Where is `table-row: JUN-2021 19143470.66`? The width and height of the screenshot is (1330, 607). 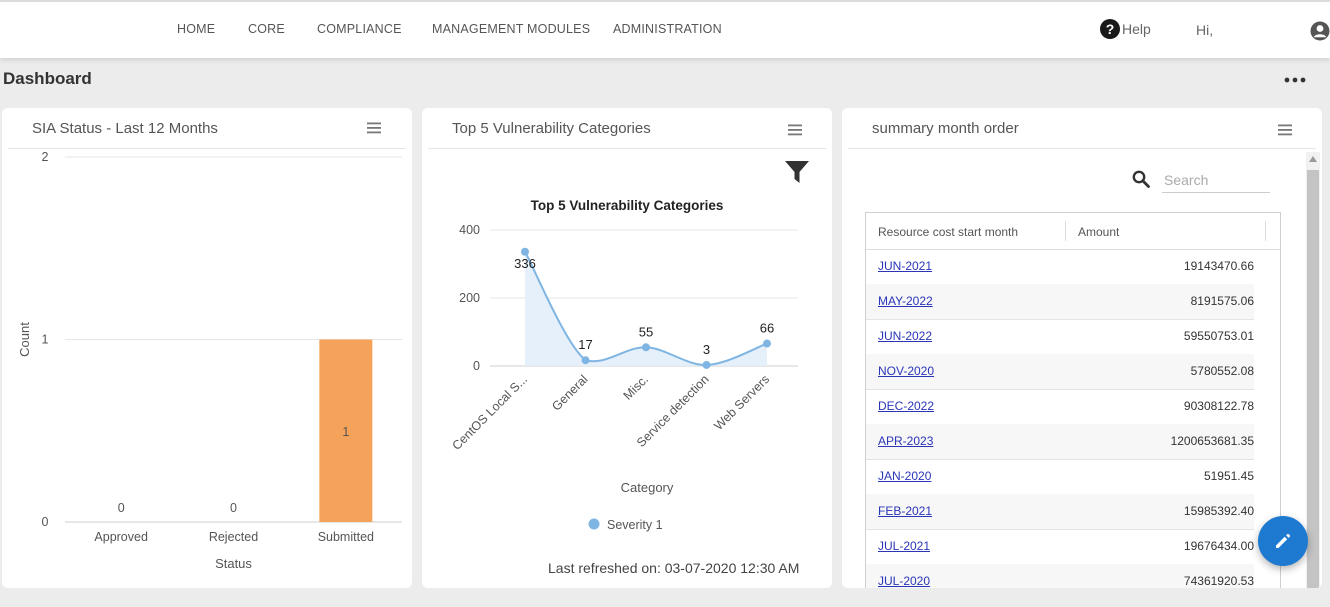
table-row: JUN-2021 19143470.66 is located at coordinates (1060, 267).